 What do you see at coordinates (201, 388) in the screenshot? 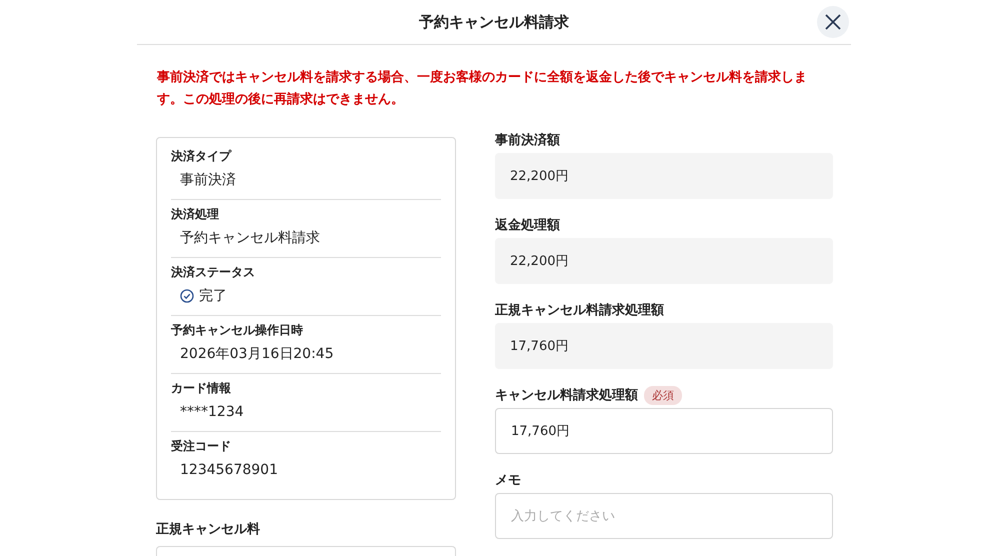
I see `field-label: カード情報` at bounding box center [201, 388].